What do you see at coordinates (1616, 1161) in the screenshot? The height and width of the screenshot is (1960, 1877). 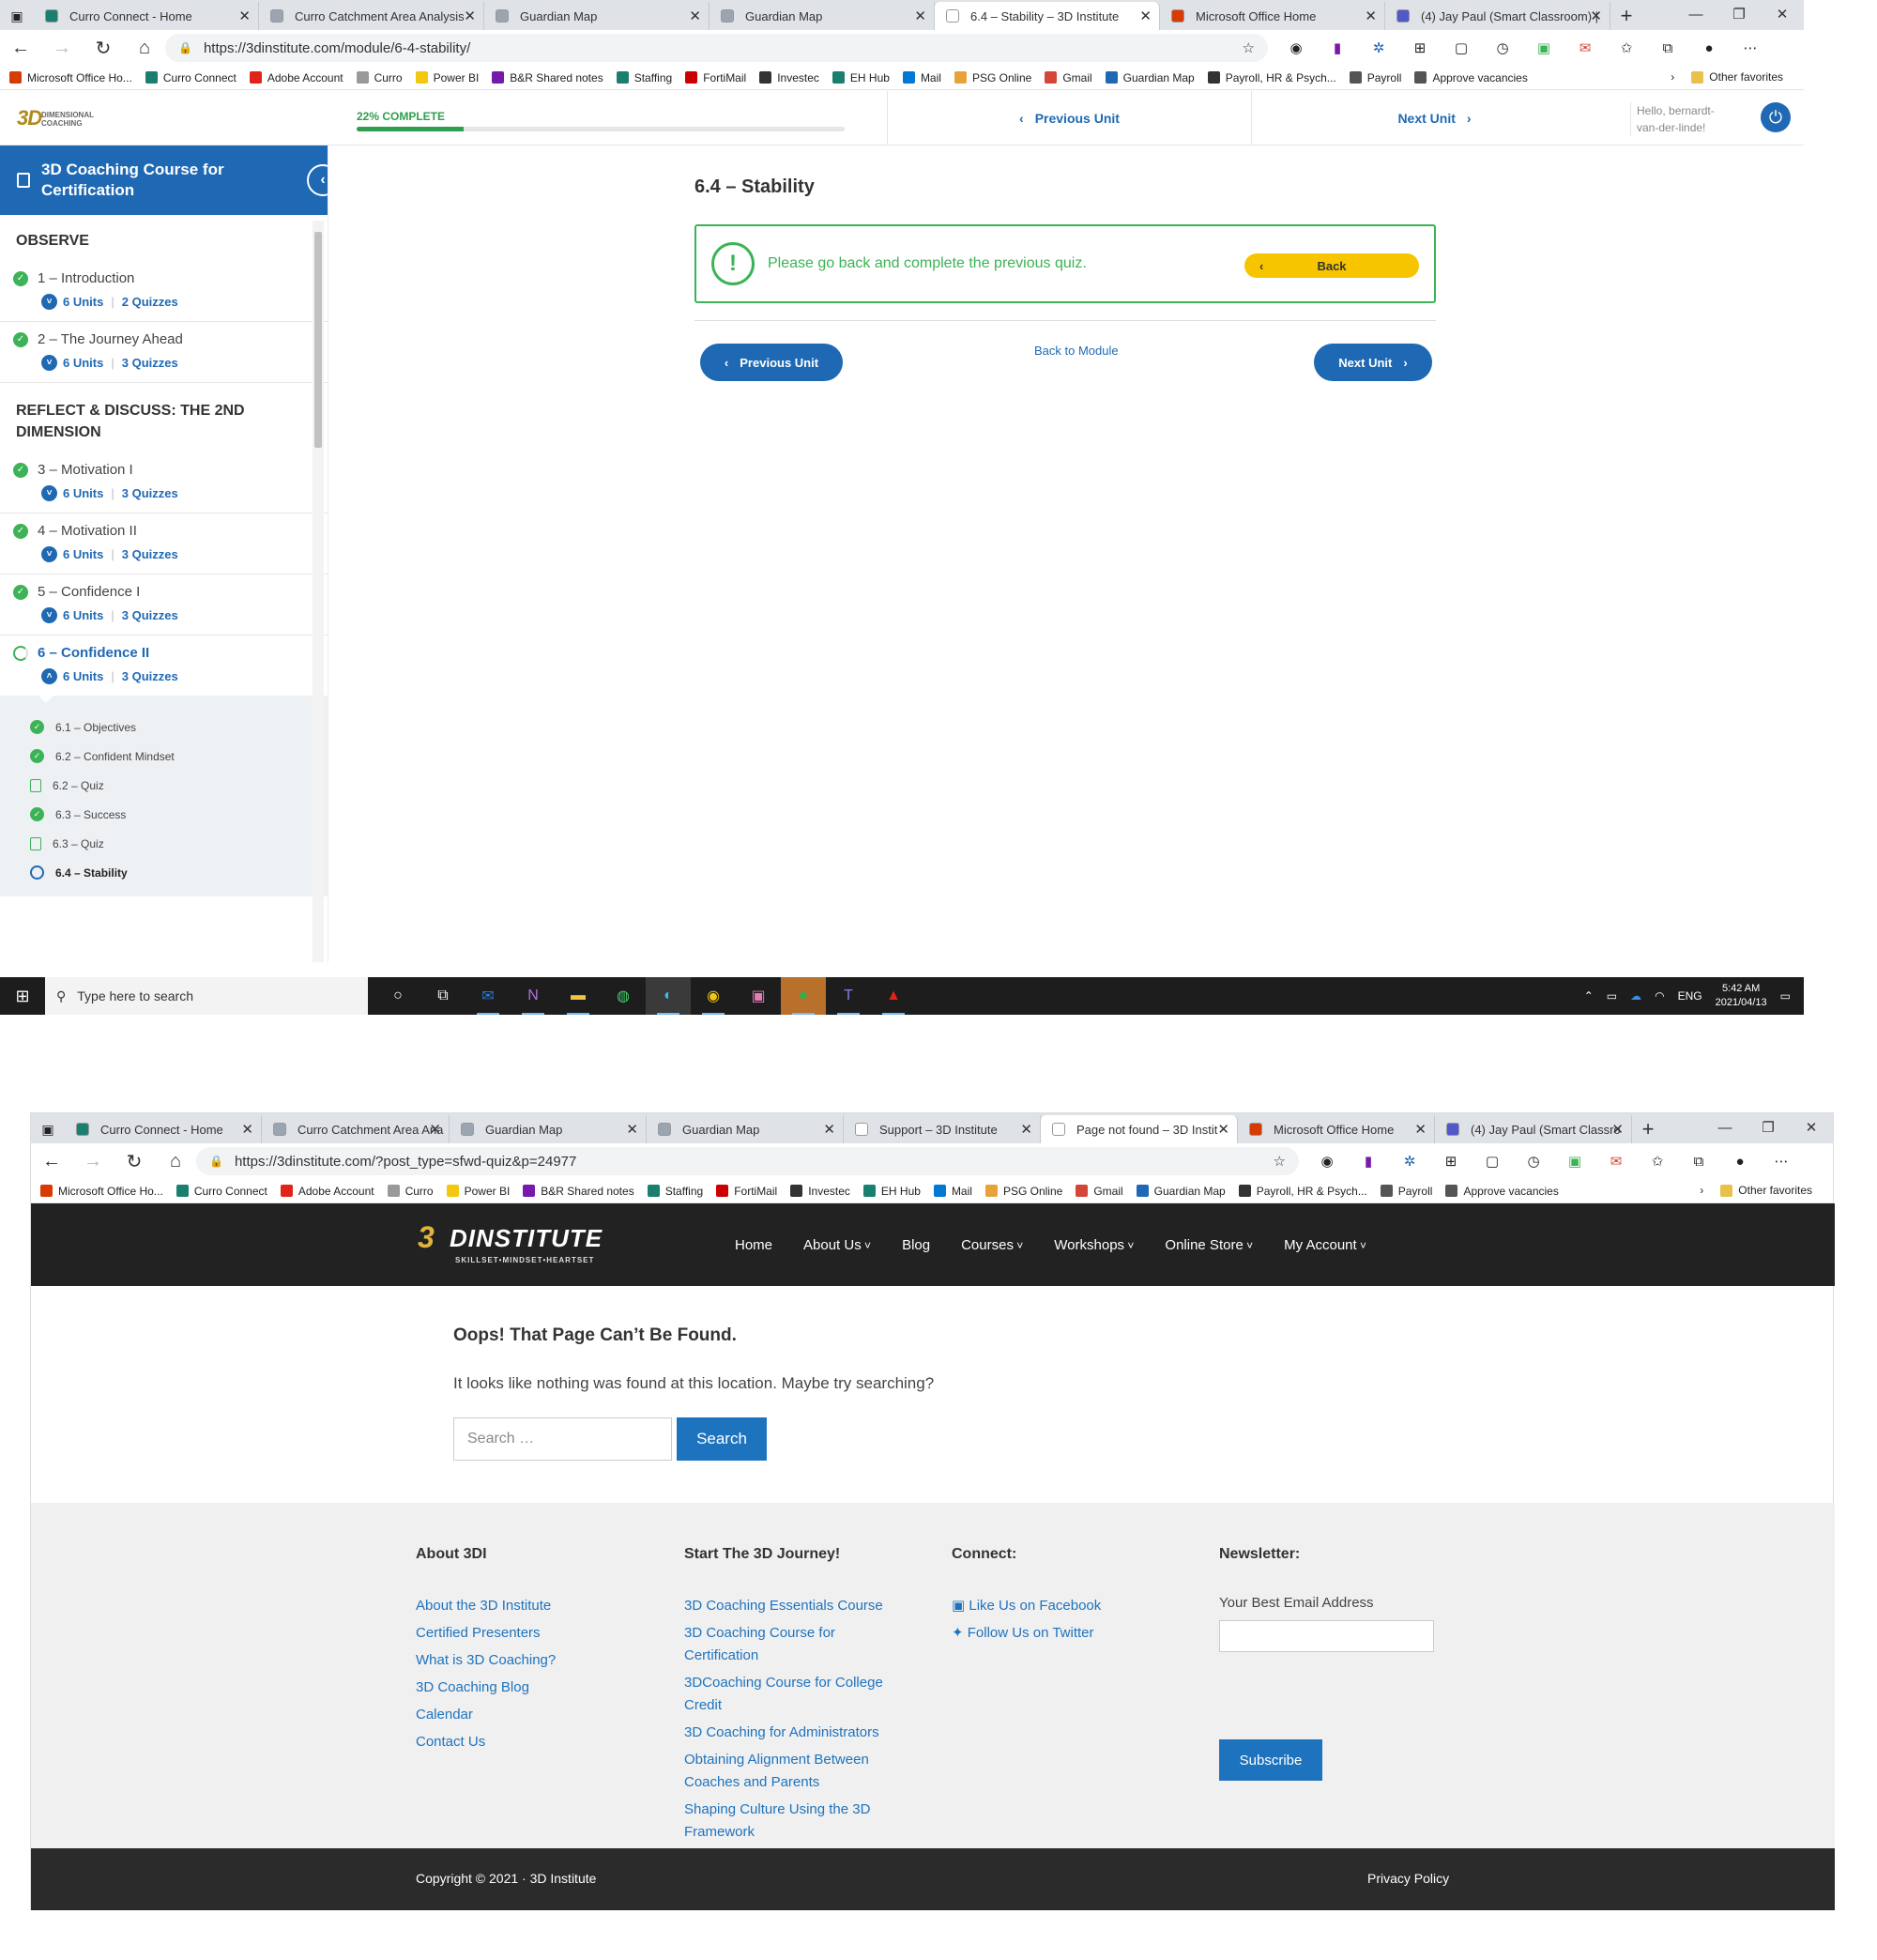 I see `gmail-icon: ✉` at bounding box center [1616, 1161].